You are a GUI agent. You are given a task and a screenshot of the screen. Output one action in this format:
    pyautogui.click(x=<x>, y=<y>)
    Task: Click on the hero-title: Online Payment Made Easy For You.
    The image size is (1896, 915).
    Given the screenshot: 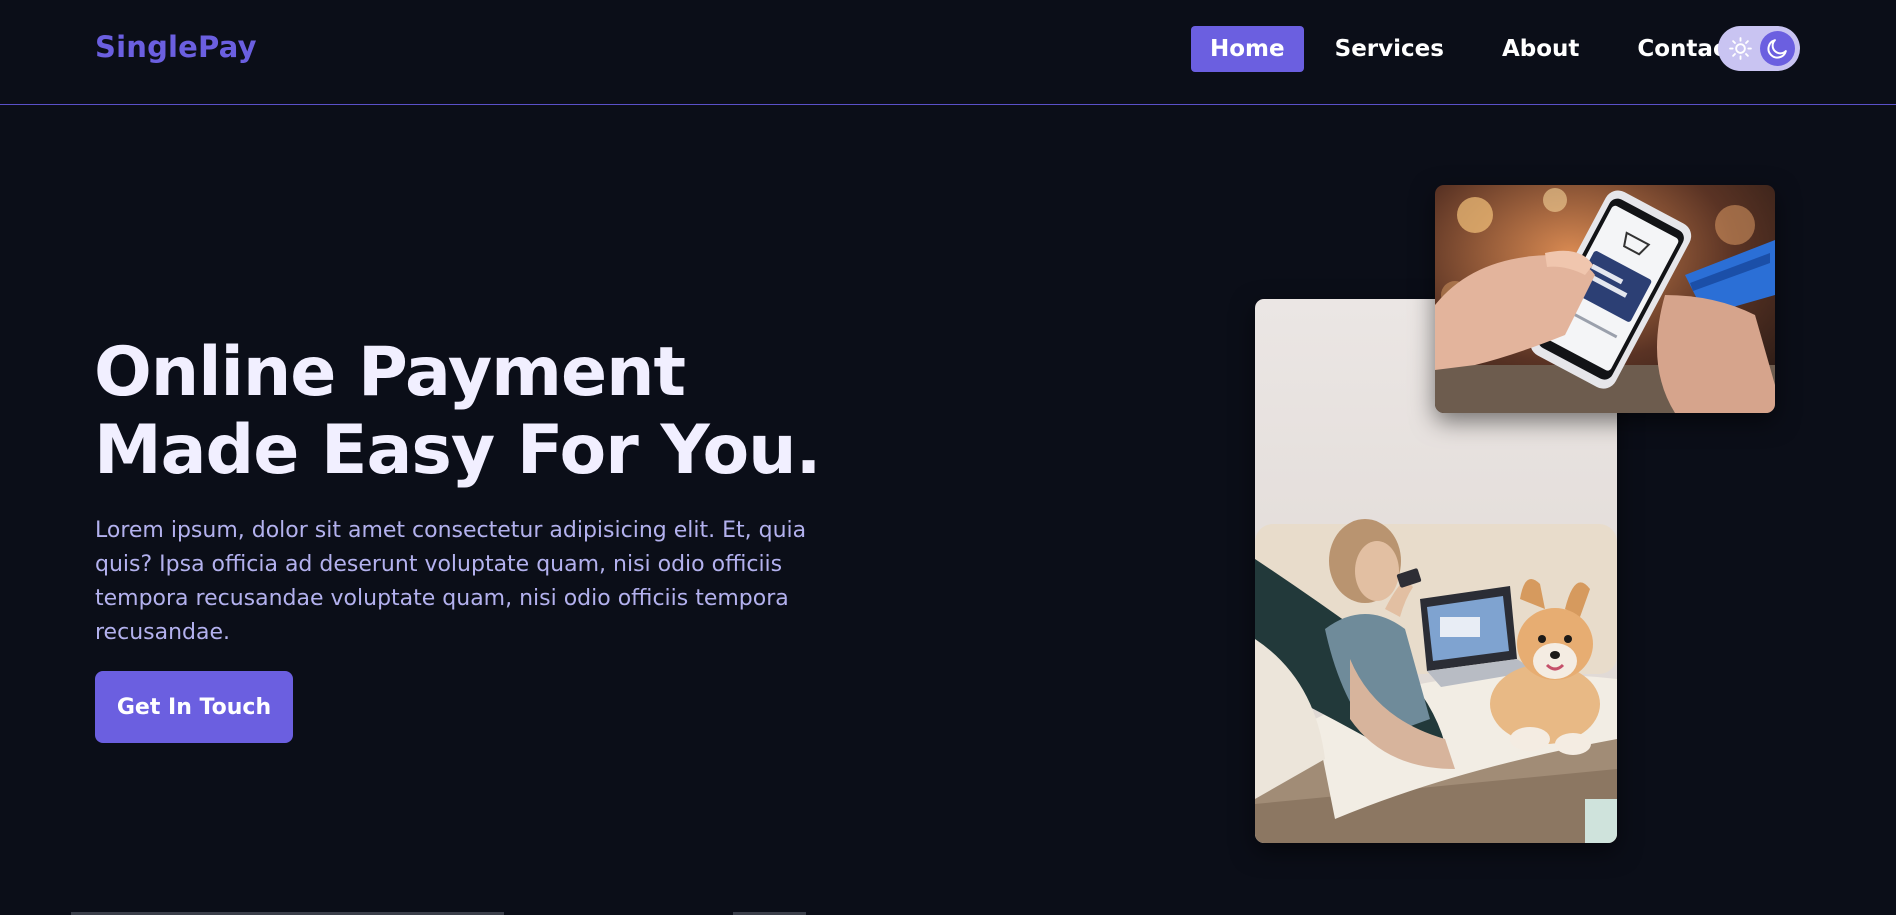 What is the action you would take?
    pyautogui.click(x=457, y=411)
    